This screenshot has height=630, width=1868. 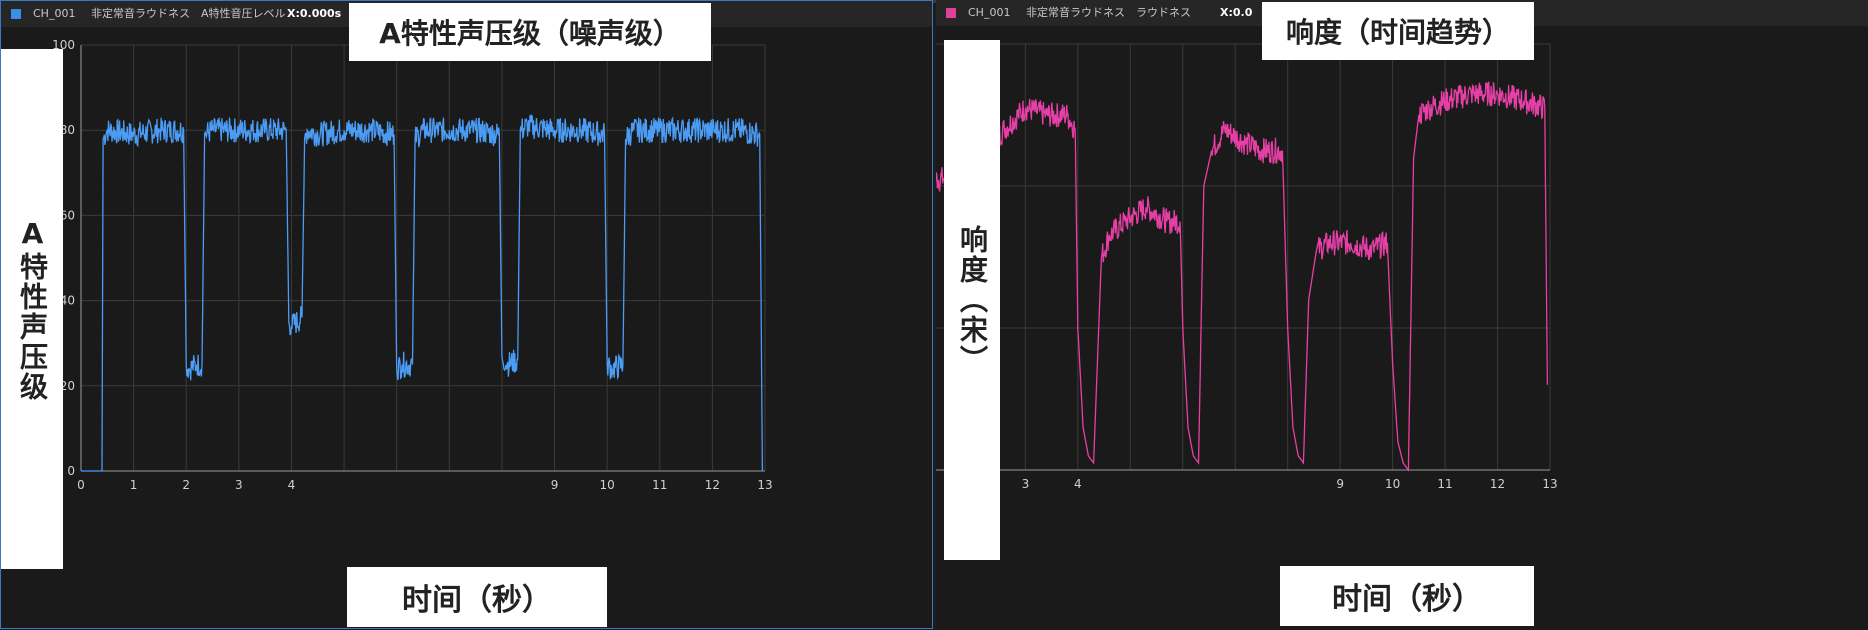 I want to click on right-x-tick-label: 11, so click(x=1444, y=484).